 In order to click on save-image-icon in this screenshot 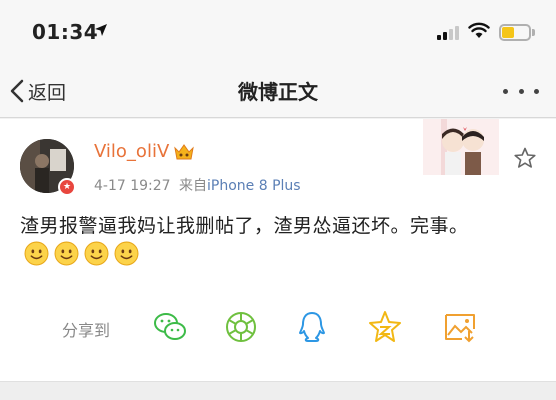, I will do `click(460, 327)`.